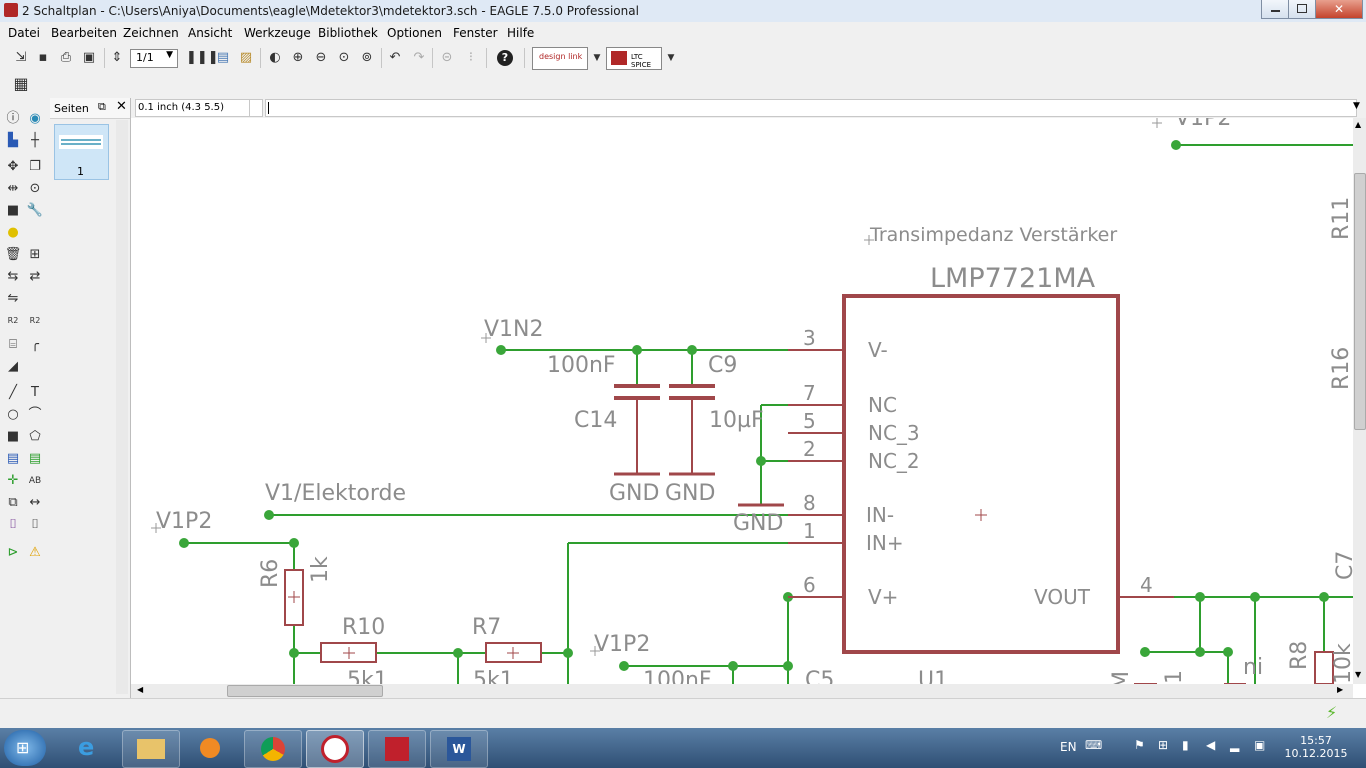  I want to click on page-thumbnail: 1, so click(81, 152).